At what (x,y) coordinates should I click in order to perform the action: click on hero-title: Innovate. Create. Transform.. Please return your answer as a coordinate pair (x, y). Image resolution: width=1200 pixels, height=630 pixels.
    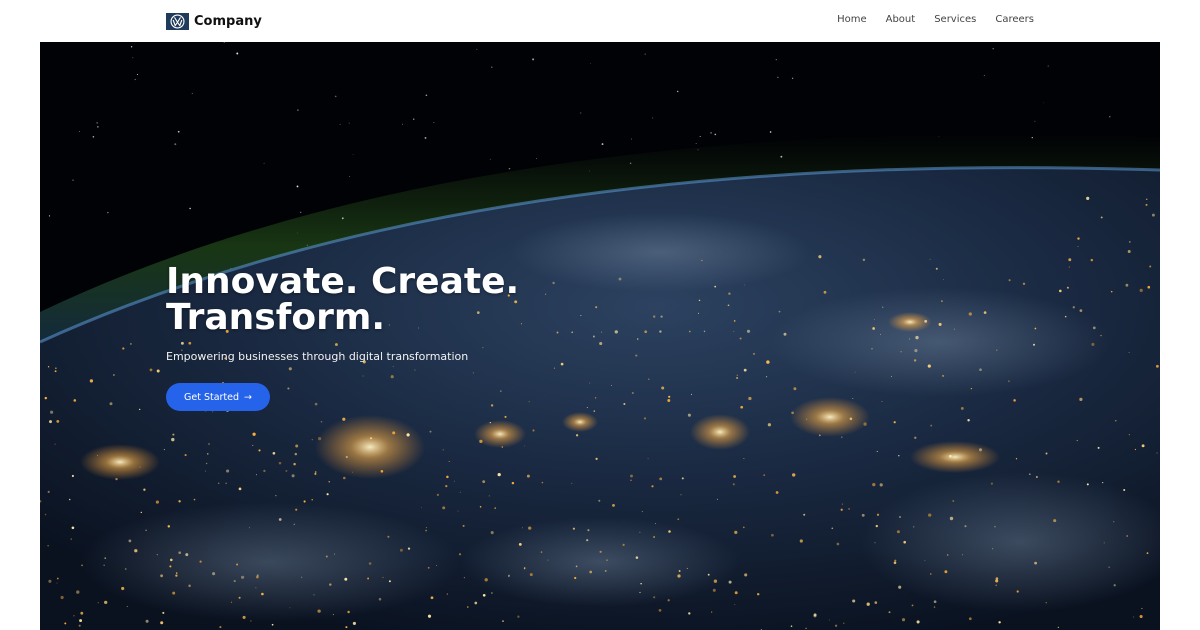
    Looking at the image, I should click on (376, 300).